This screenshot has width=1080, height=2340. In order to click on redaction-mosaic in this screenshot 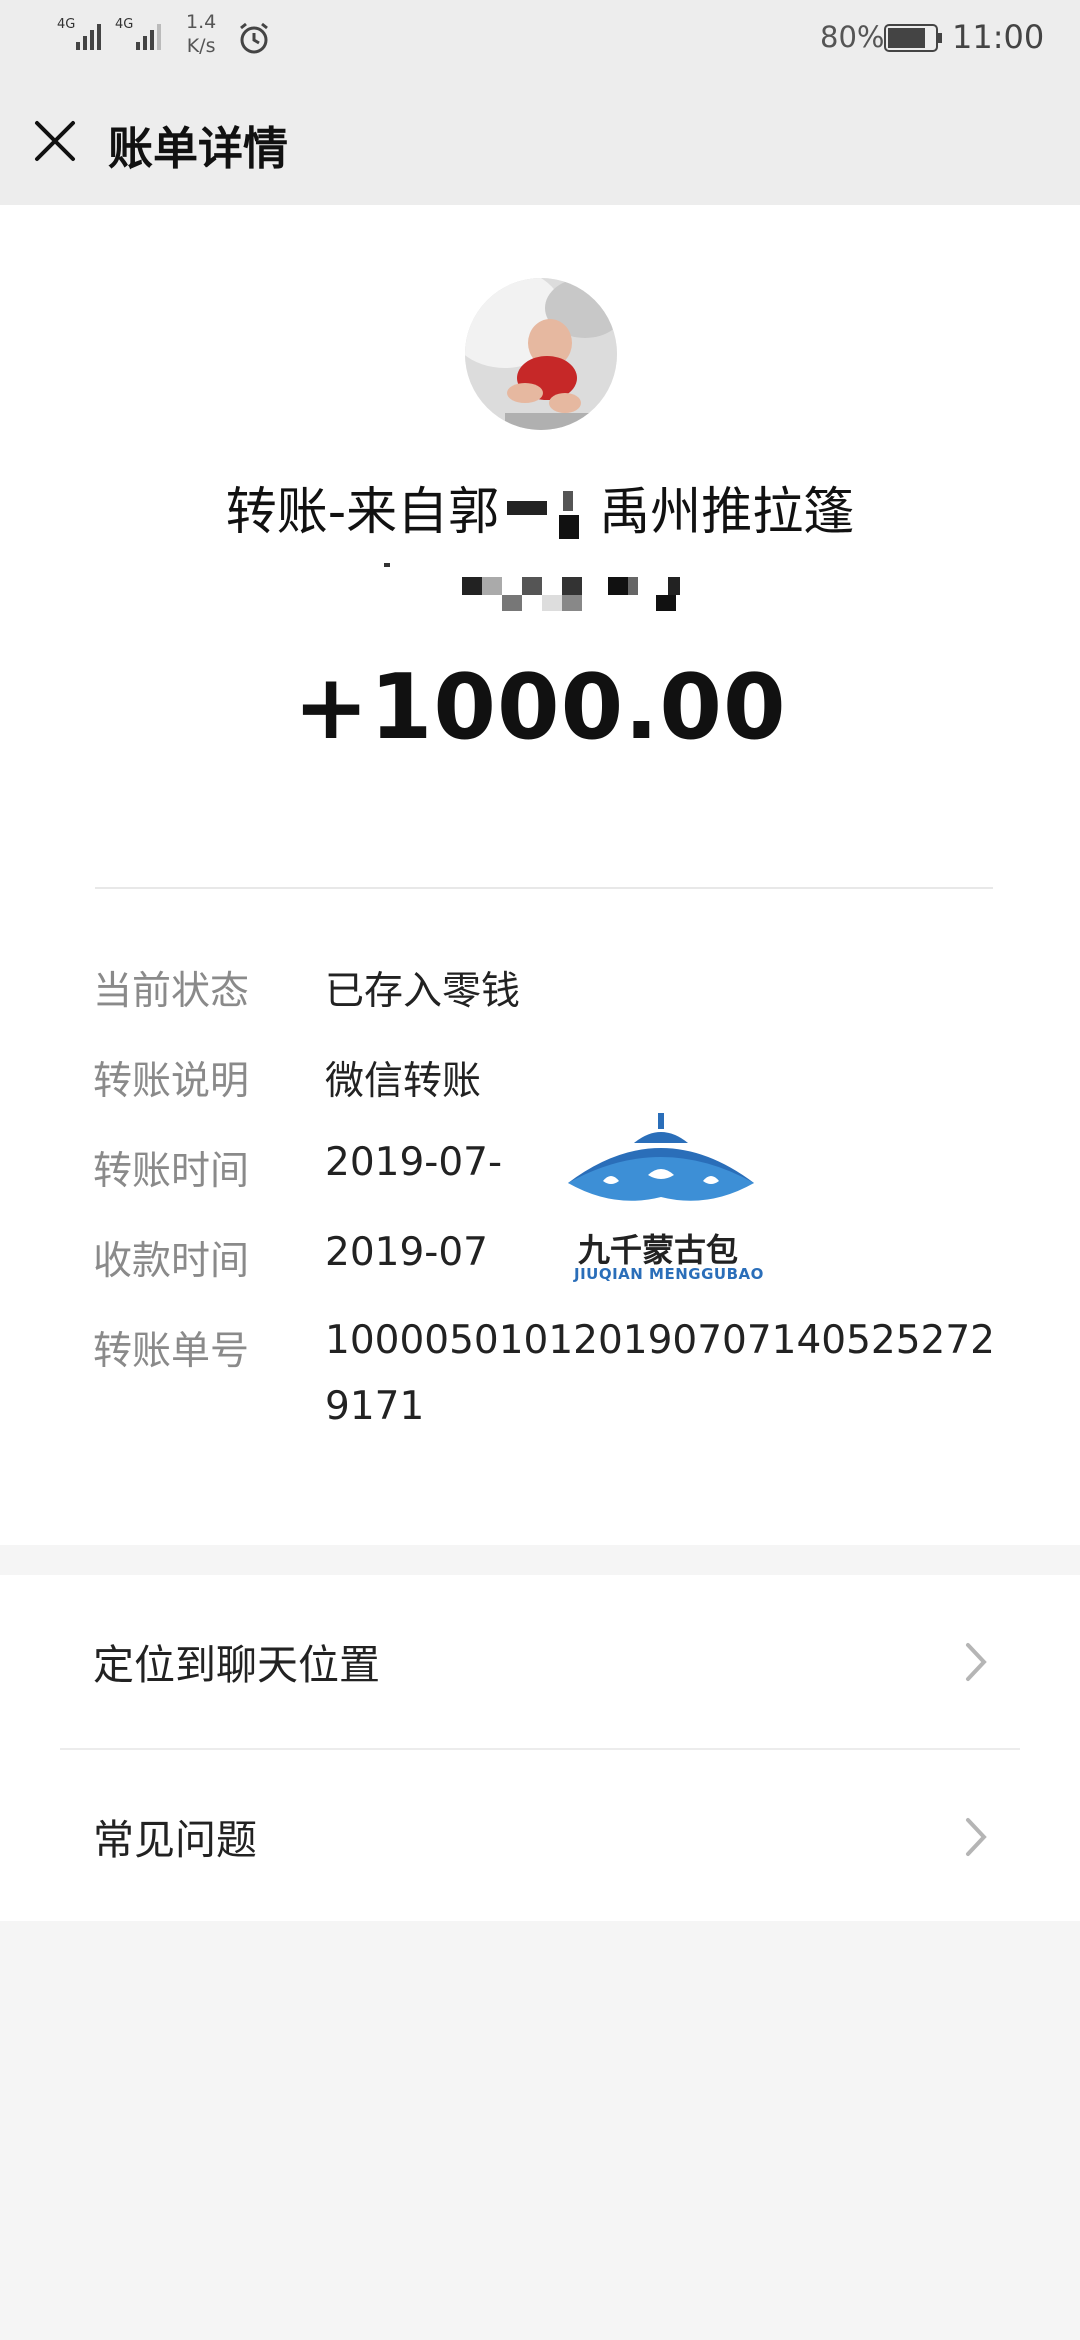, I will do `click(549, 515)`.